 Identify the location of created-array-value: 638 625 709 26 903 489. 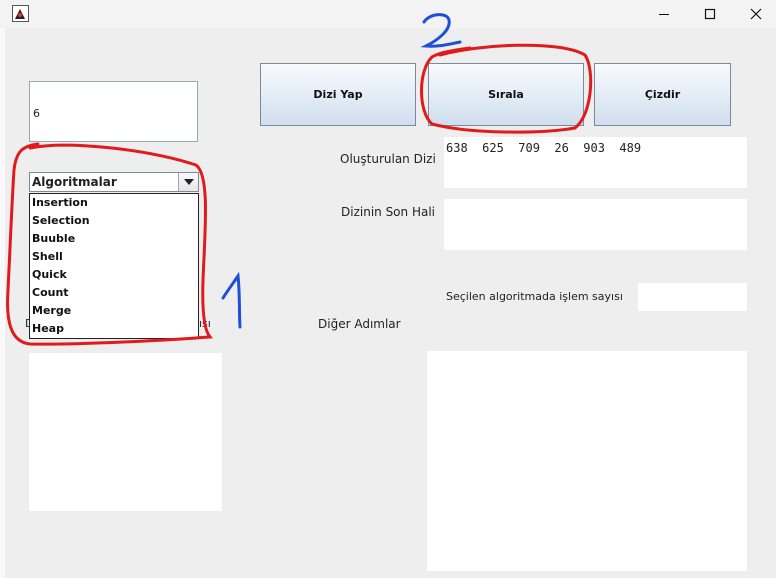
(544, 148).